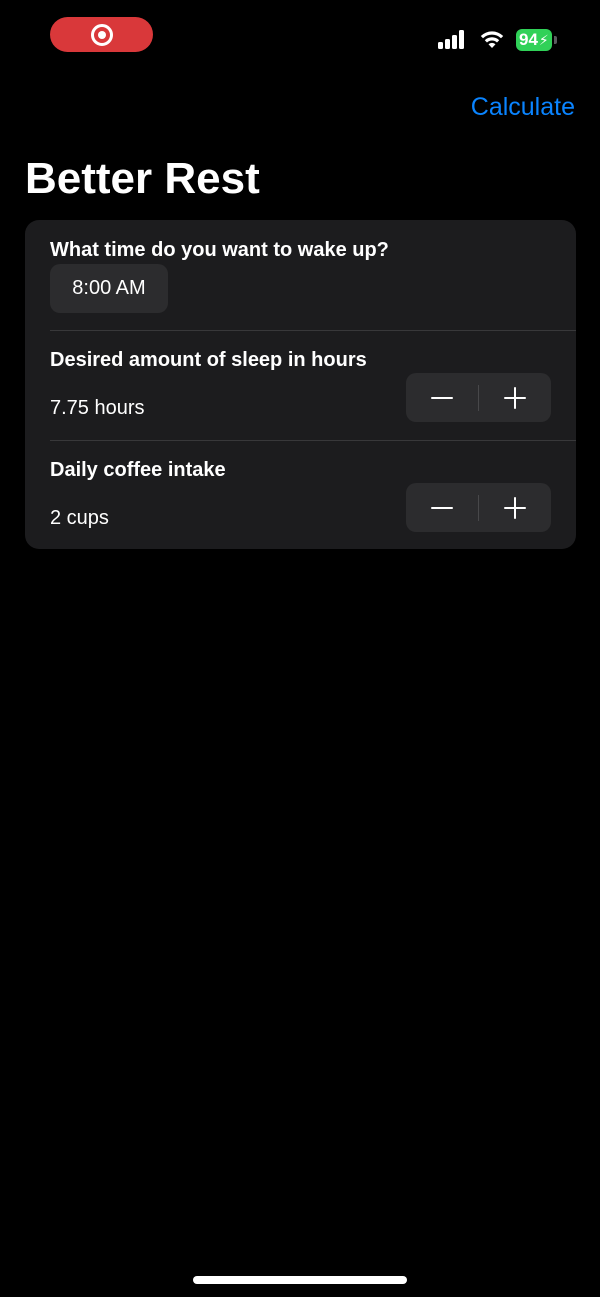  I want to click on battery-icon: 94 ⚡, so click(536, 40).